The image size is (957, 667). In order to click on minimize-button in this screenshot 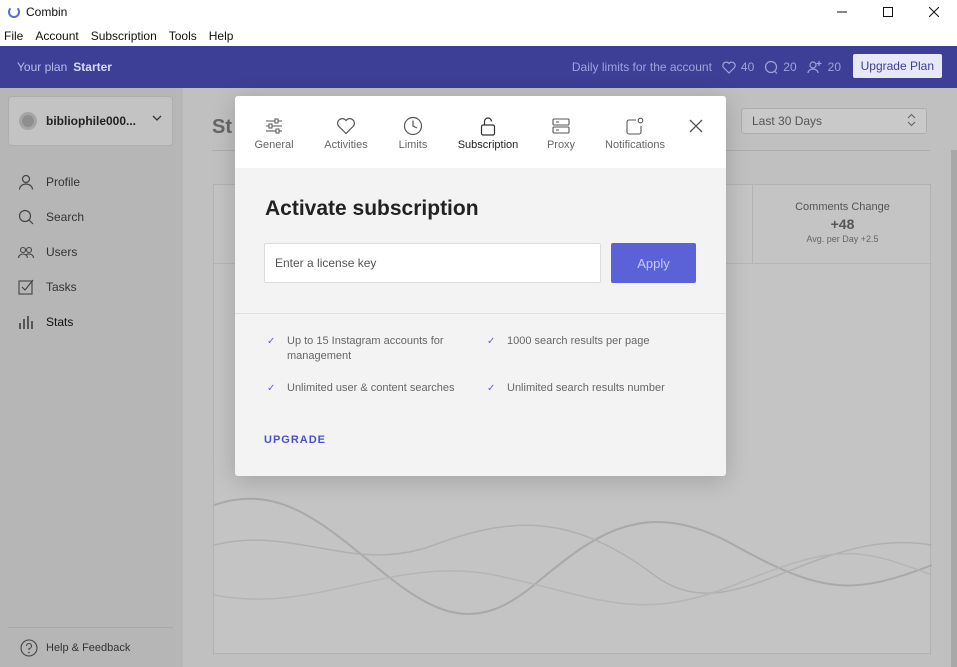, I will do `click(842, 12)`.